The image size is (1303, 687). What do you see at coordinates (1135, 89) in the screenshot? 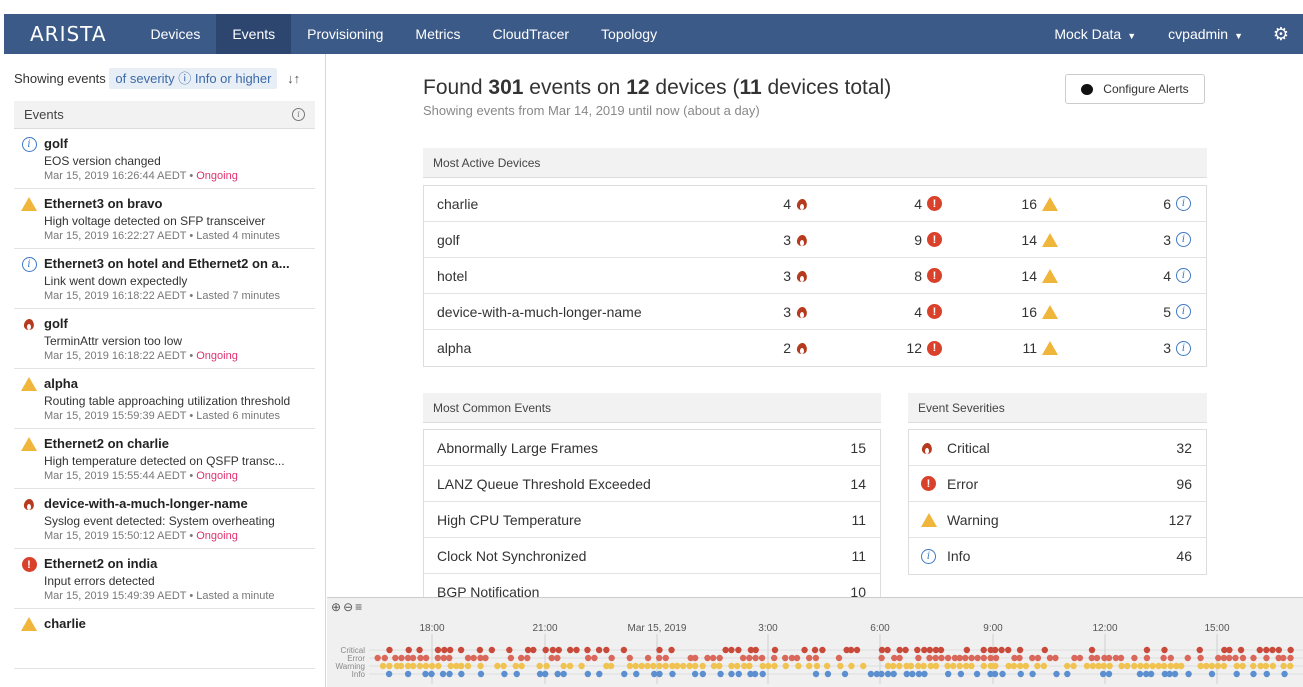
I see `configure-alerts-button: Configure Alerts` at bounding box center [1135, 89].